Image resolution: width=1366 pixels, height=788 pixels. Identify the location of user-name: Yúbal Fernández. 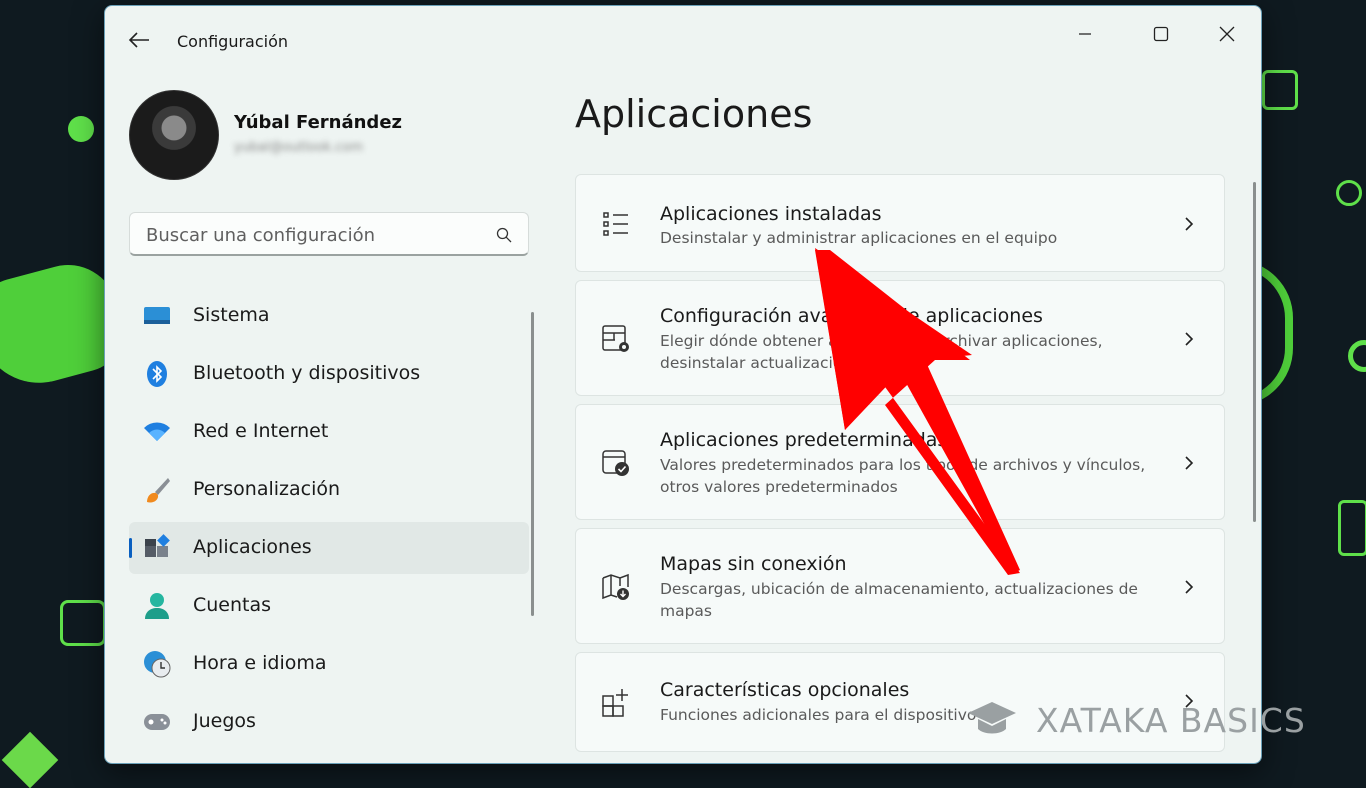
(318, 122).